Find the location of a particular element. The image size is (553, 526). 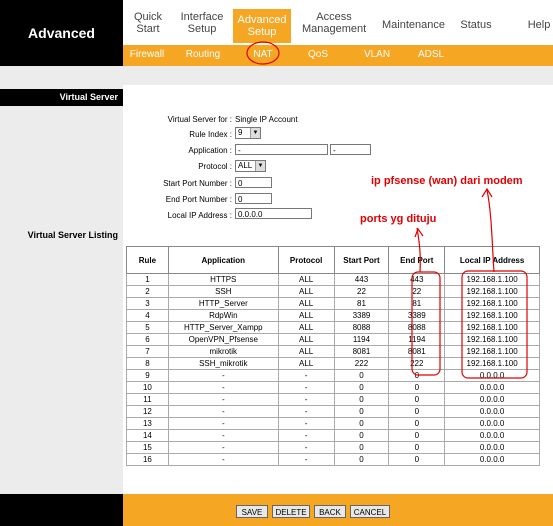

back-button: BACK is located at coordinates (330, 511).